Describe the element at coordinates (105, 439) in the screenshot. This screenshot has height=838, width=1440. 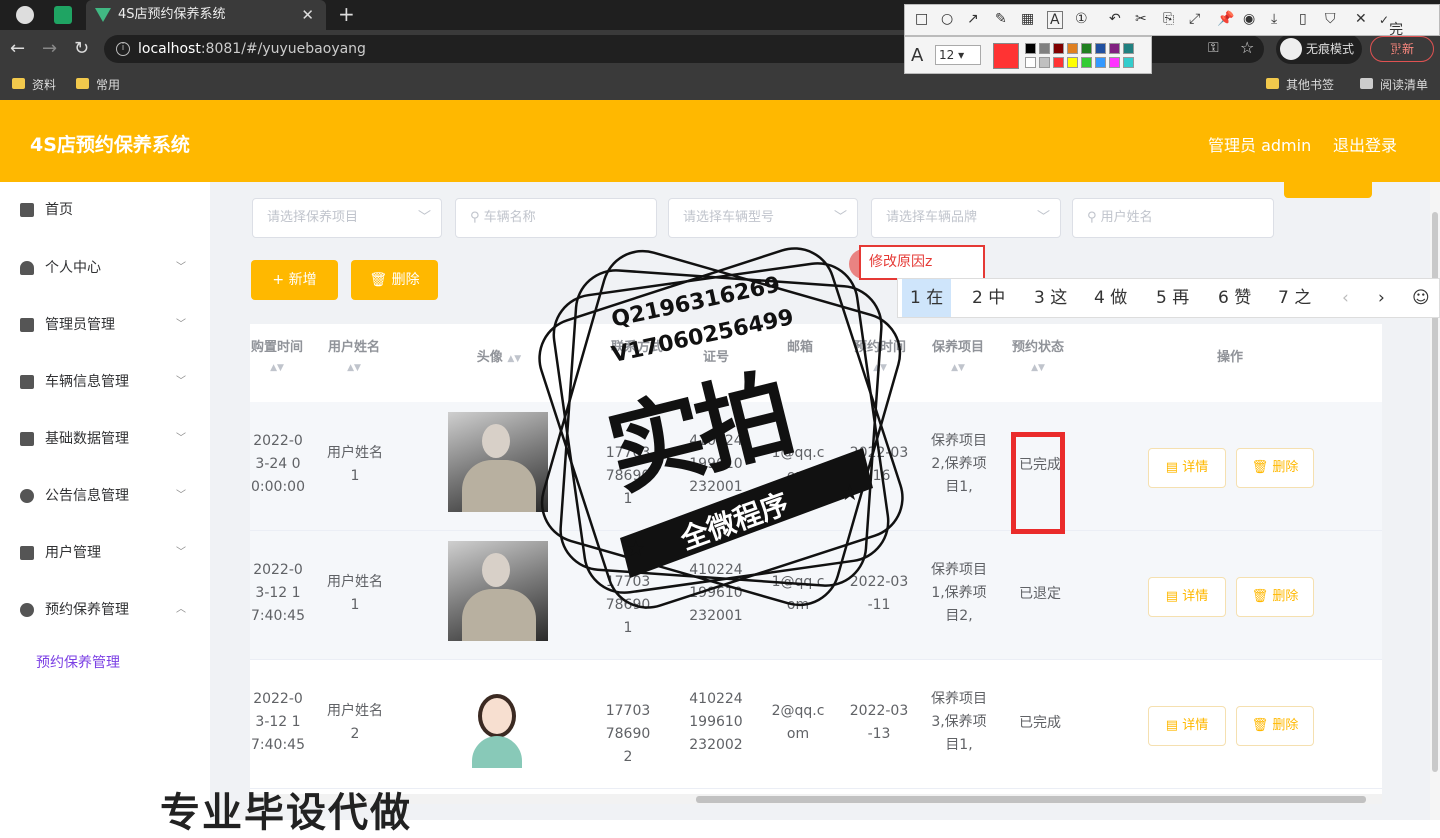
I see `sidebar-item-basedata: 基础数据管理 ﹀` at that location.